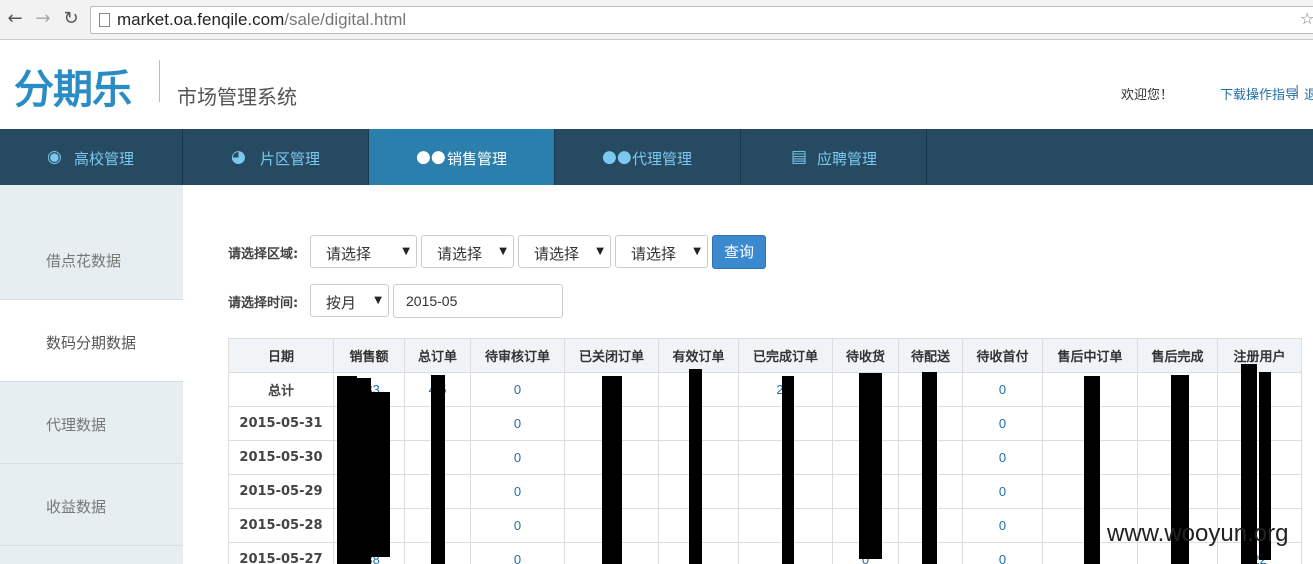 The height and width of the screenshot is (564, 1313). Describe the element at coordinates (159, 81) in the screenshot. I see `logo-separator` at that location.